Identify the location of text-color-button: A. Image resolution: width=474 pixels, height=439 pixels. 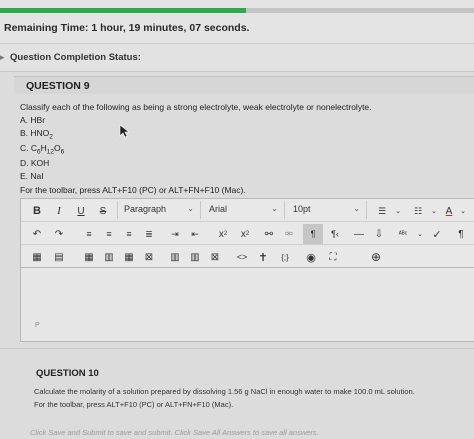
(449, 211).